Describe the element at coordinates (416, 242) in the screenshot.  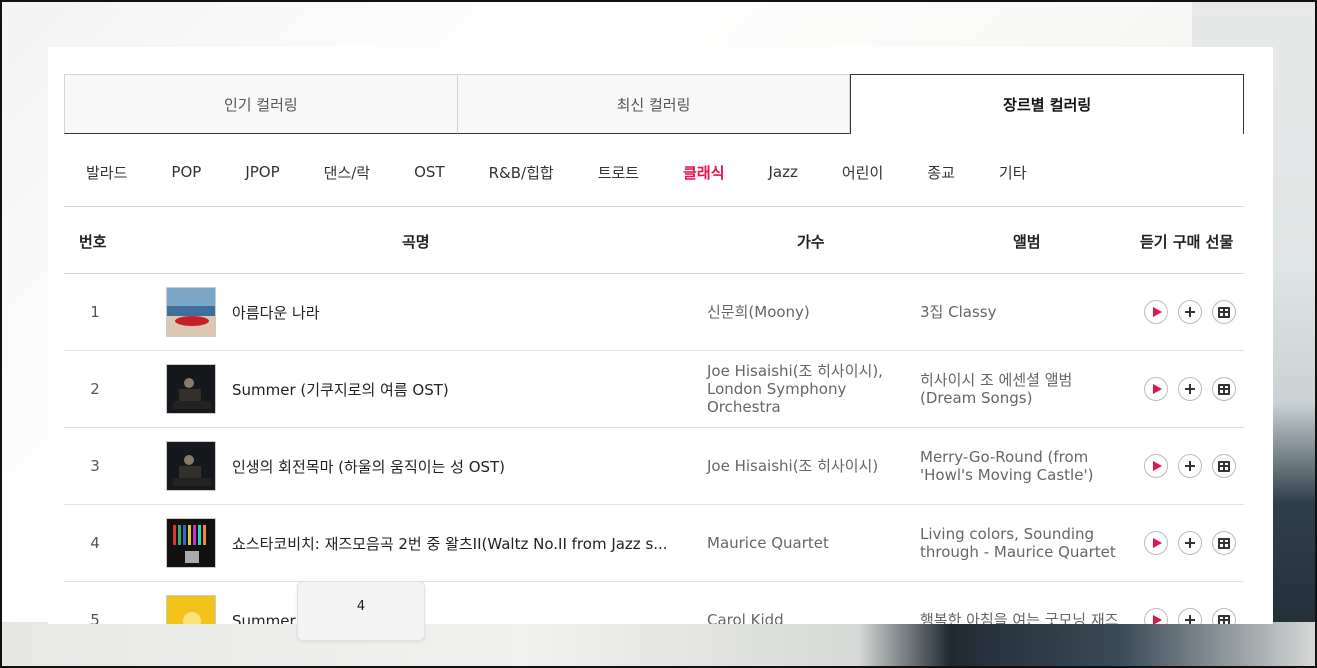
I see `header-title: 곡명` at that location.